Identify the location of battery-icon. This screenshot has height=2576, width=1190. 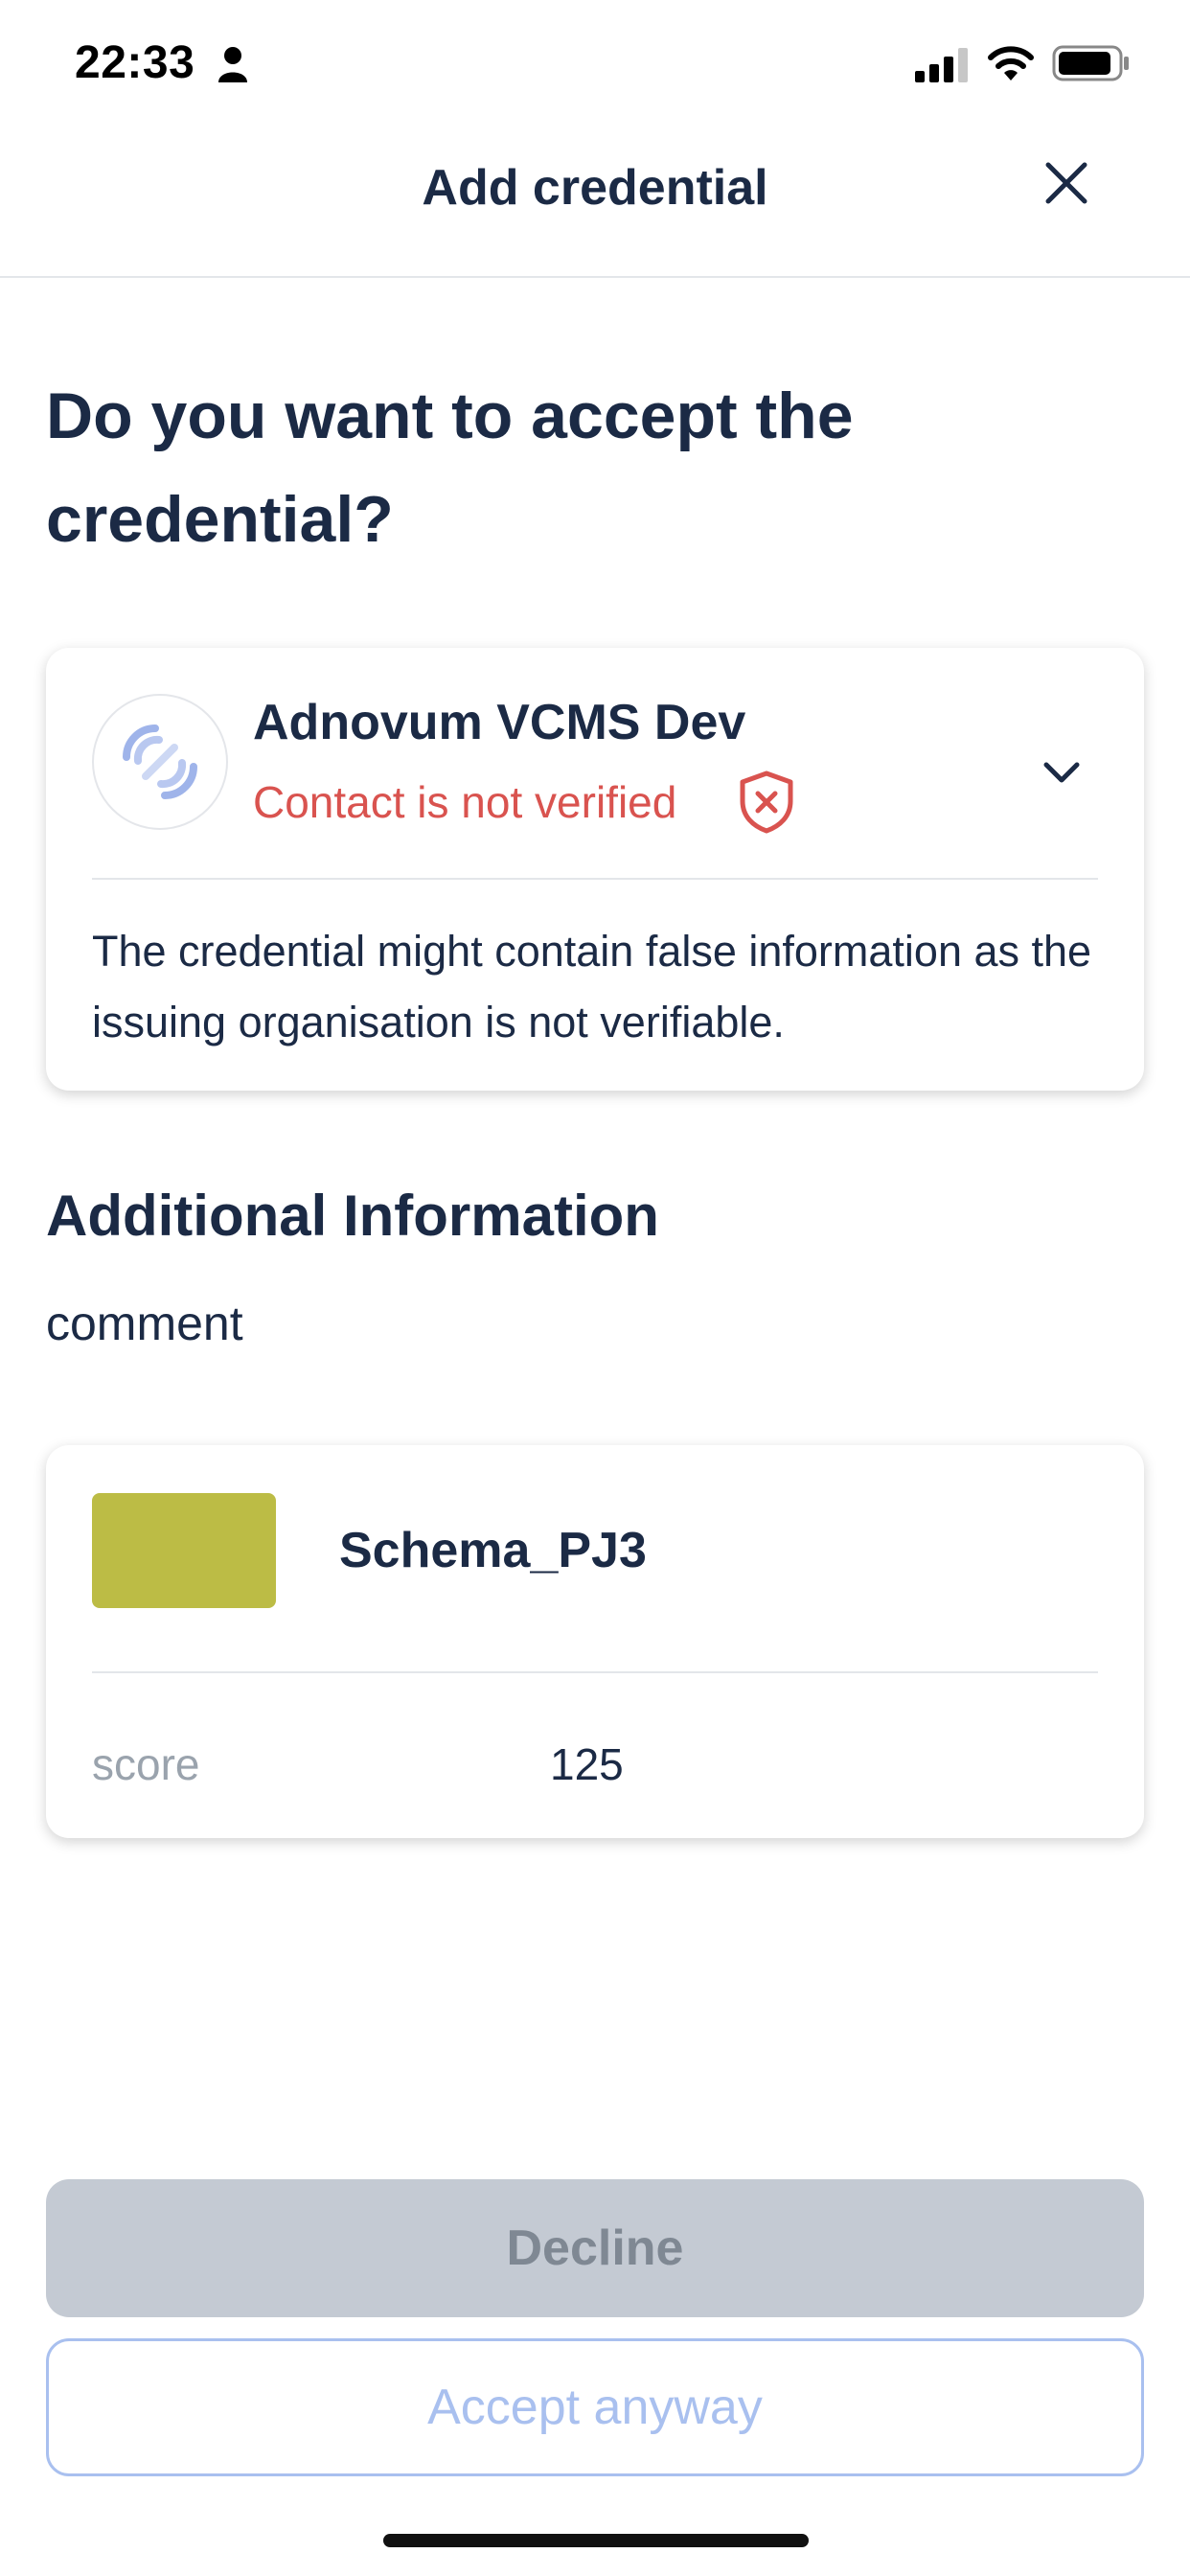
(1091, 63).